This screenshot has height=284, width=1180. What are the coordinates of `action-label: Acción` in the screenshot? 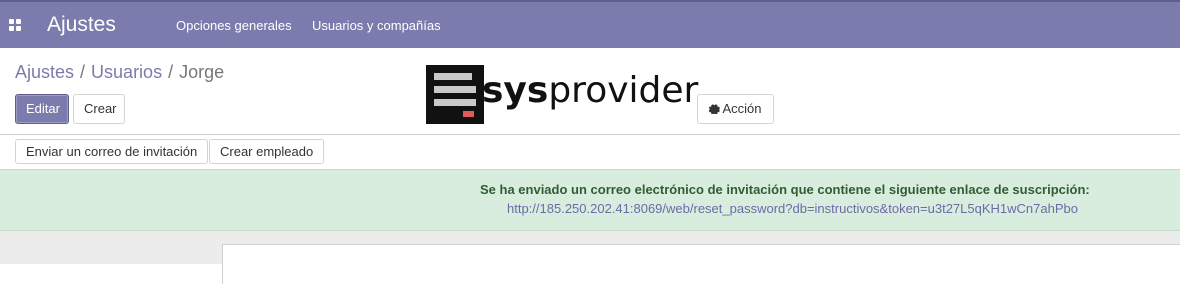 It's located at (742, 108).